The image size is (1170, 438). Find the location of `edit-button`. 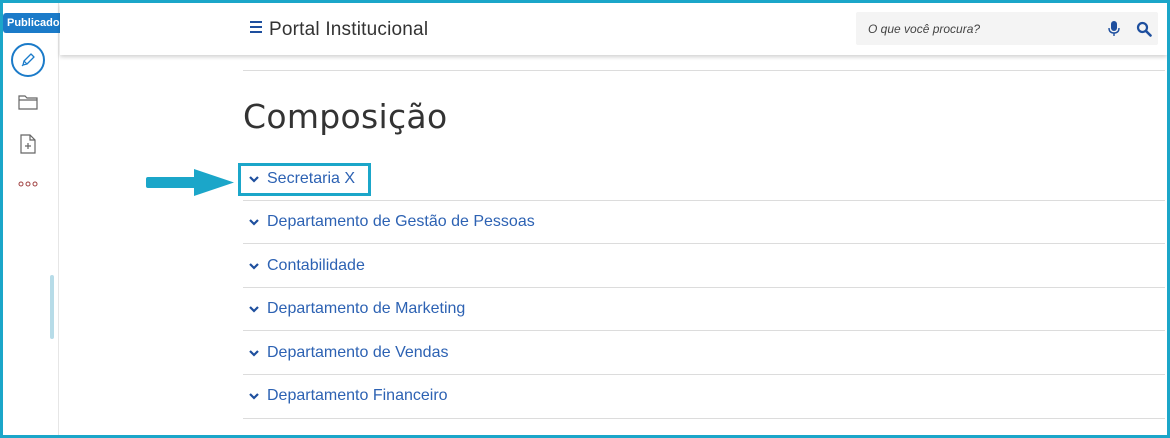

edit-button is located at coordinates (28, 60).